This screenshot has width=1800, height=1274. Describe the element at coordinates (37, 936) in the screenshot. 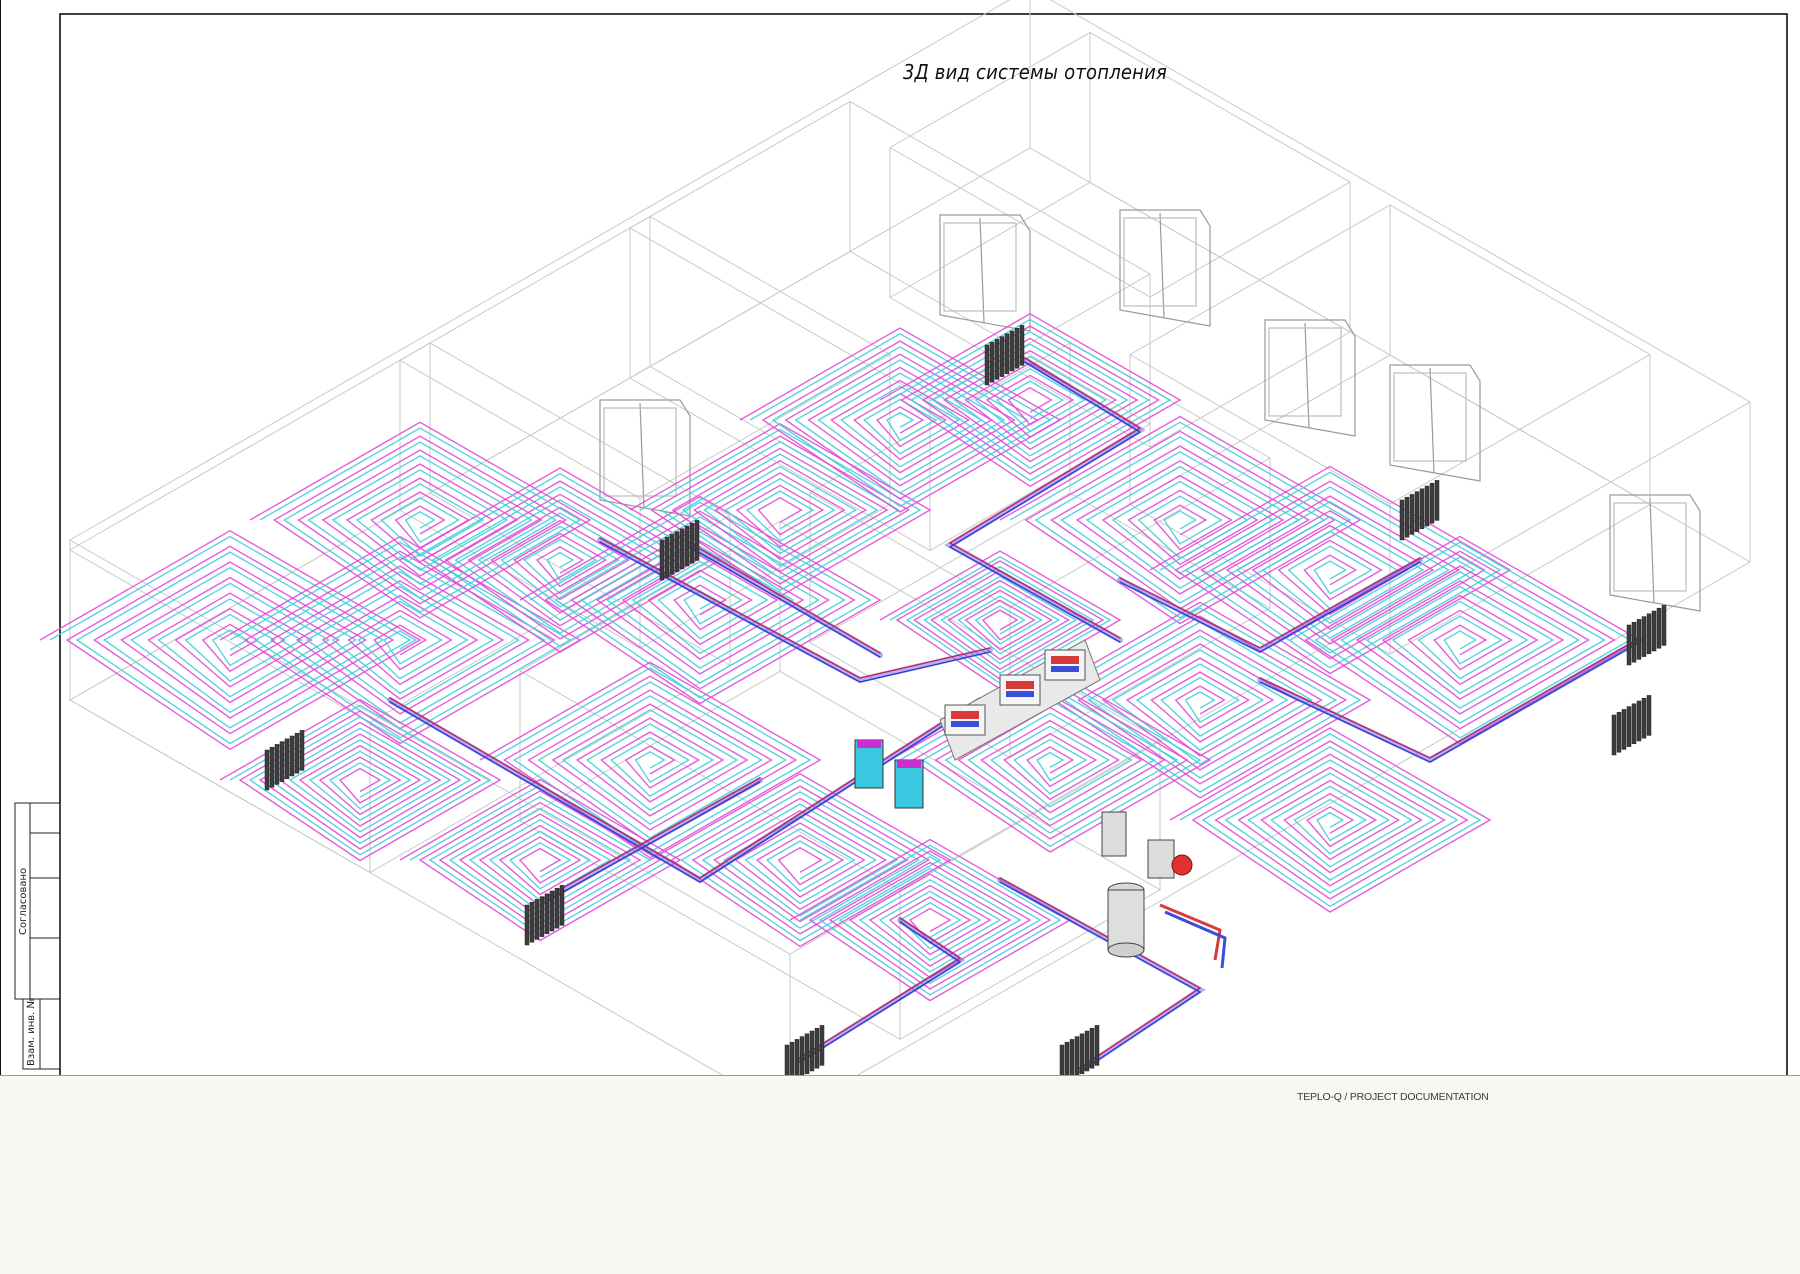

I see `title-block-stamp` at that location.